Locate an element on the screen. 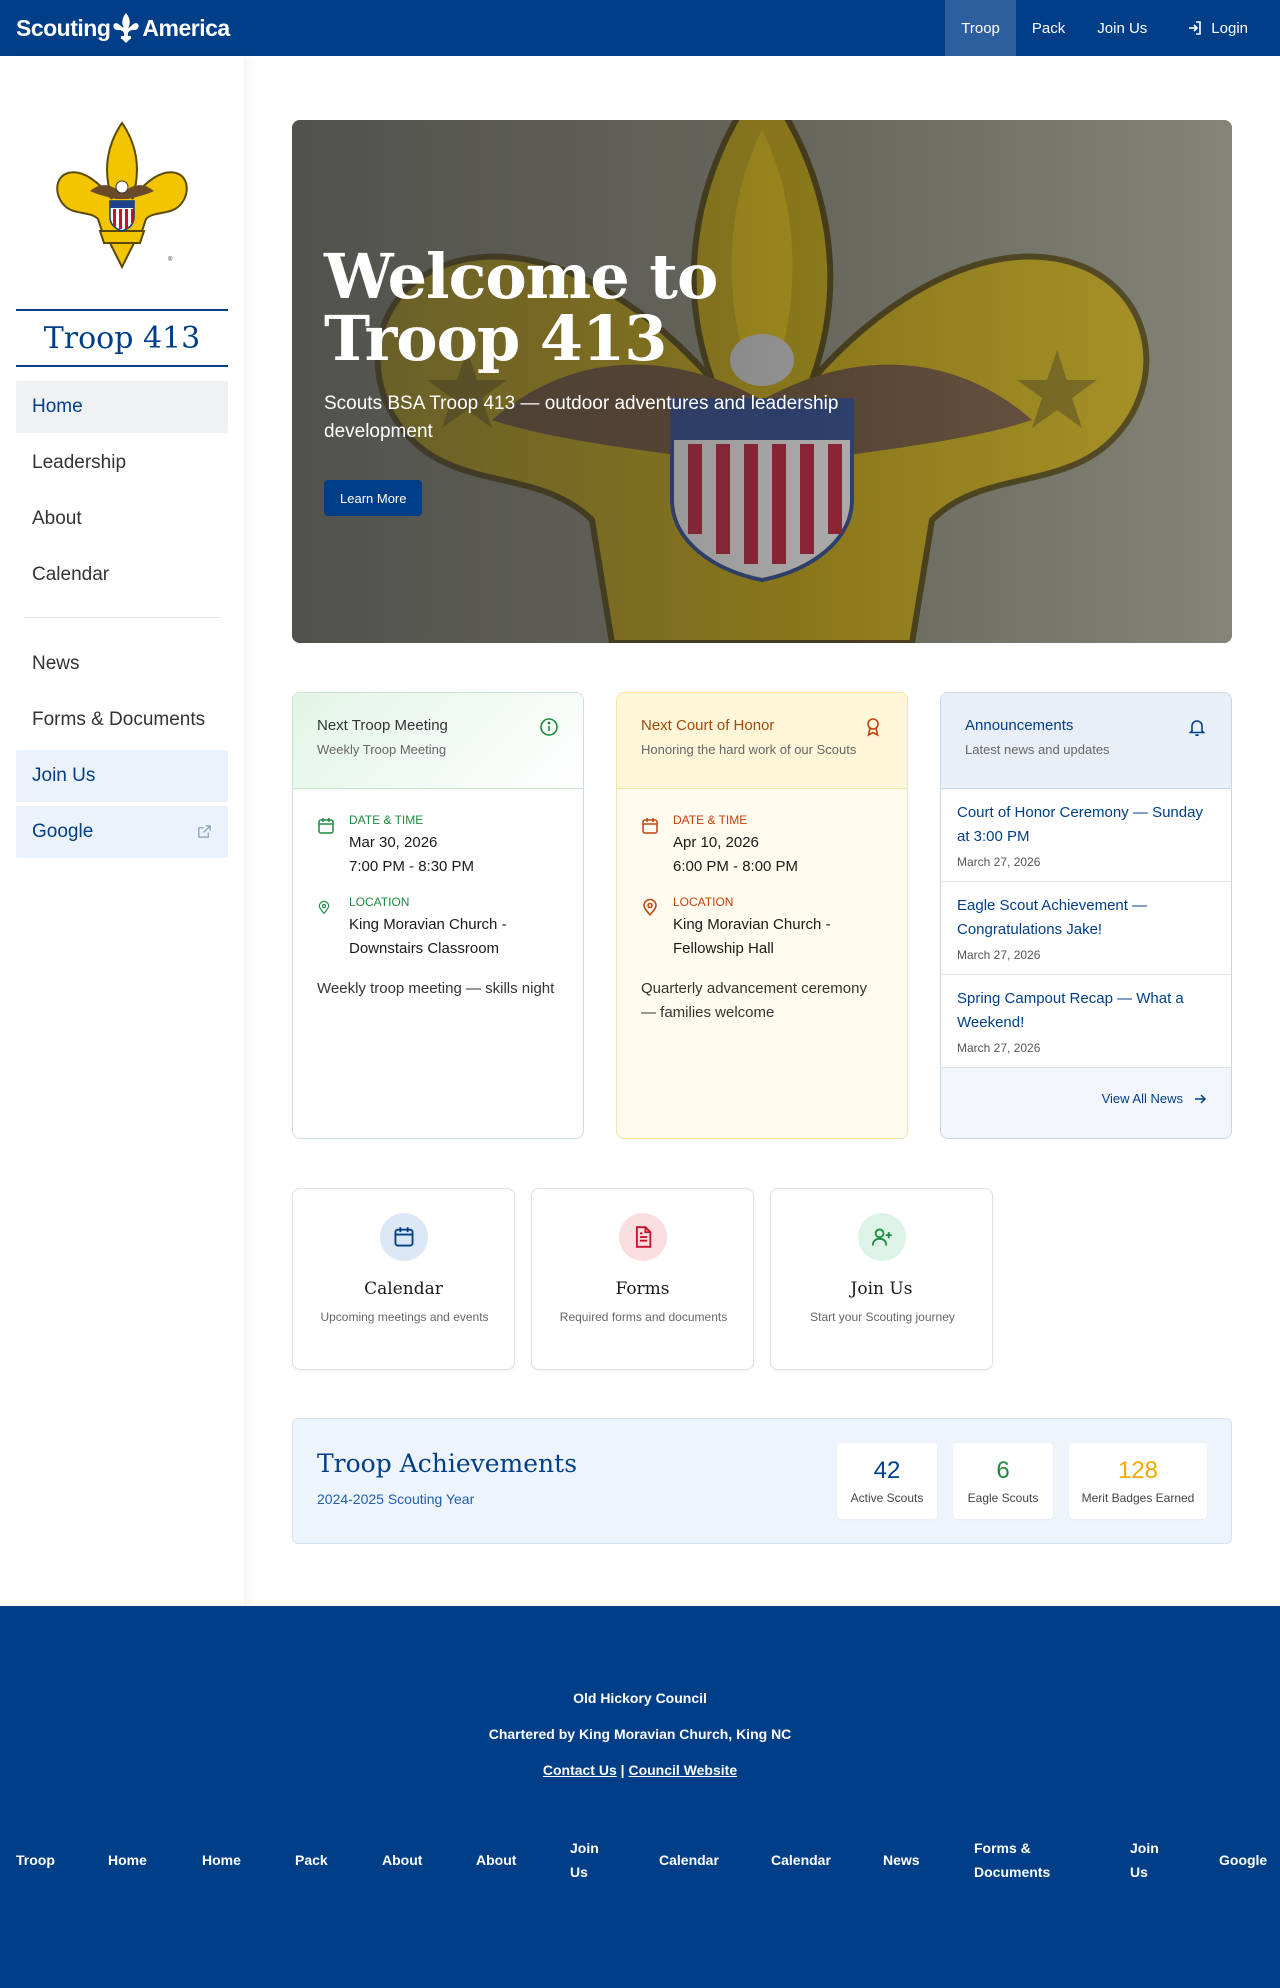  quick-link-join-us: Join Us Start your Scouting journey is located at coordinates (881, 1279).